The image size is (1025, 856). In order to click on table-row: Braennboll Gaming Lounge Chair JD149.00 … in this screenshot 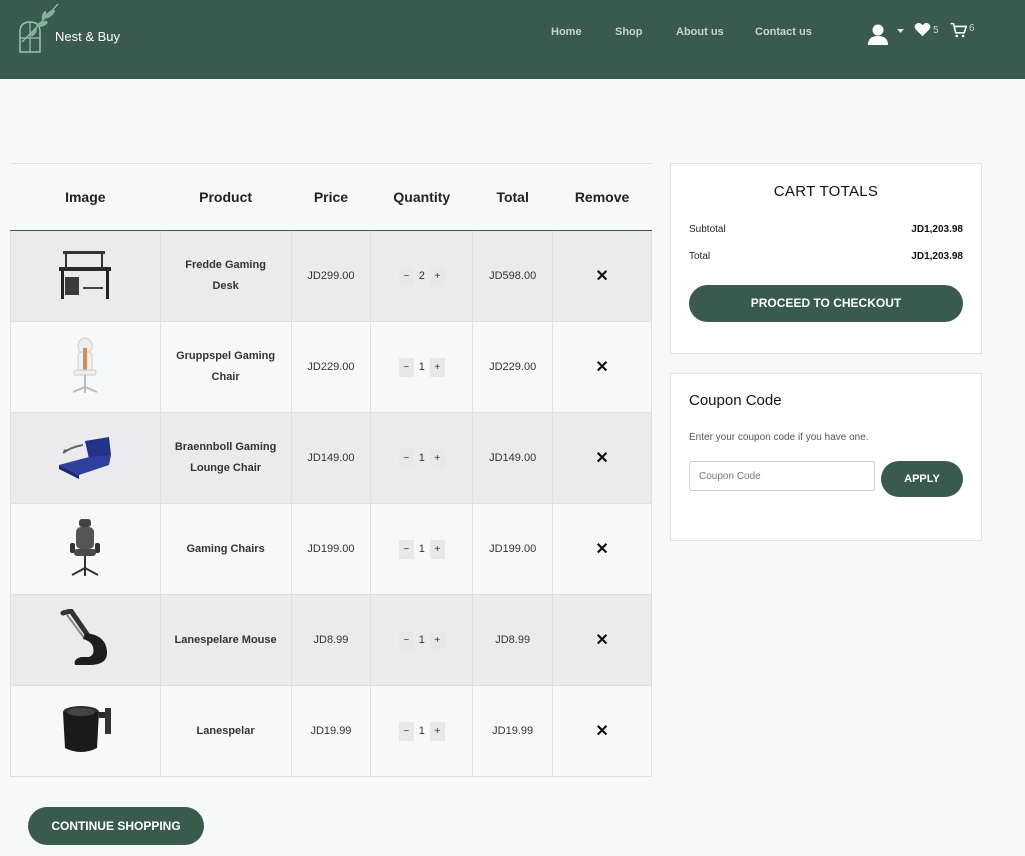, I will do `click(331, 458)`.